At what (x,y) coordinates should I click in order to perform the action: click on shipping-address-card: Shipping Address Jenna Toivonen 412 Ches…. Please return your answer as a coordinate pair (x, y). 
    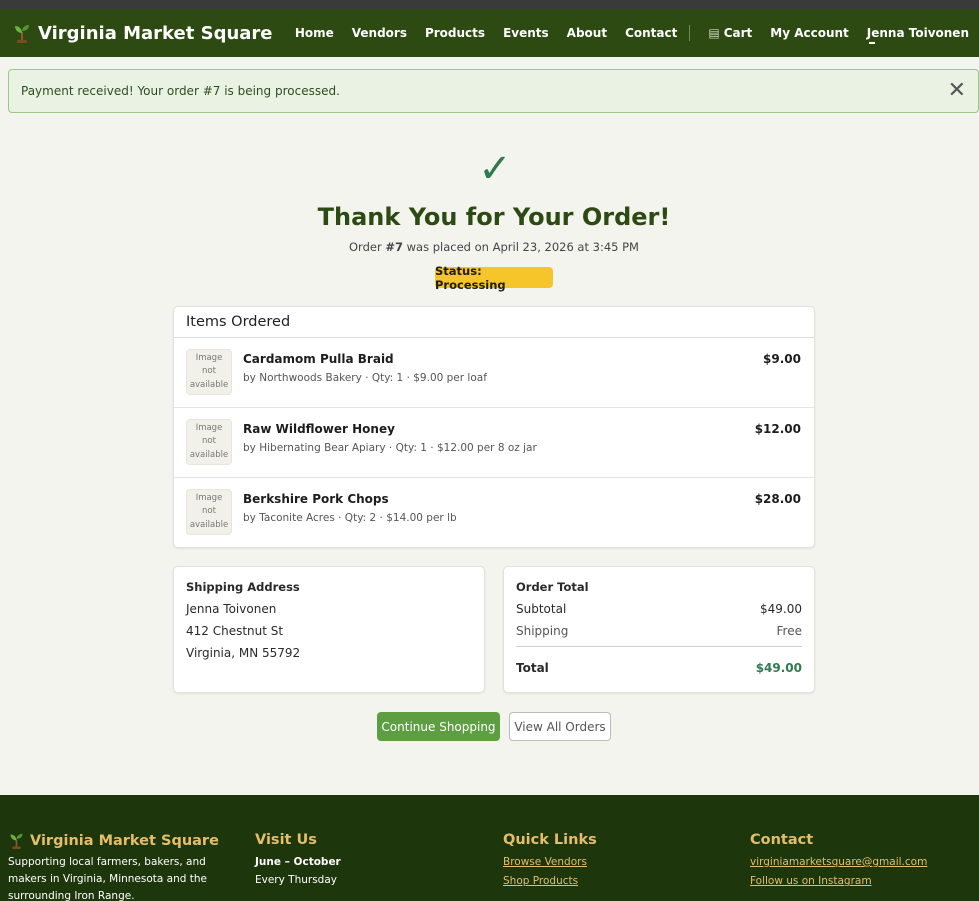
    Looking at the image, I should click on (329, 629).